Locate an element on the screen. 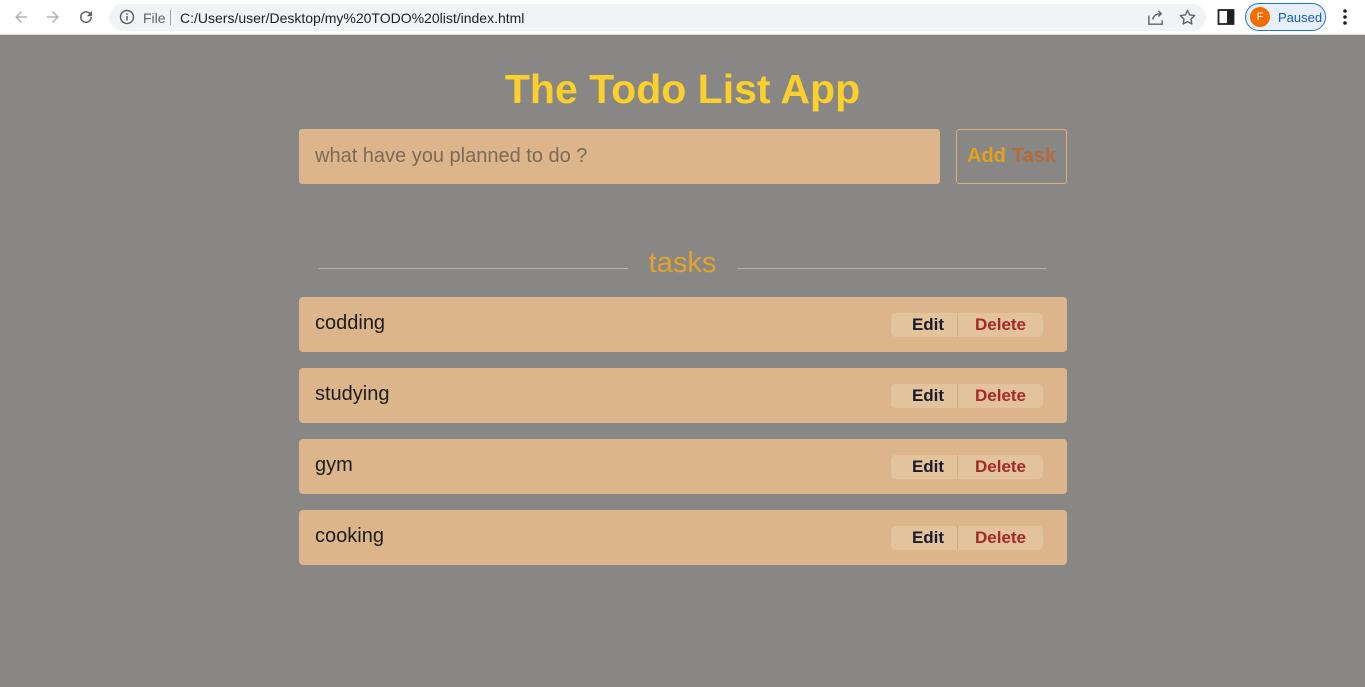 This screenshot has height=687, width=1365. avatar: F is located at coordinates (1260, 17).